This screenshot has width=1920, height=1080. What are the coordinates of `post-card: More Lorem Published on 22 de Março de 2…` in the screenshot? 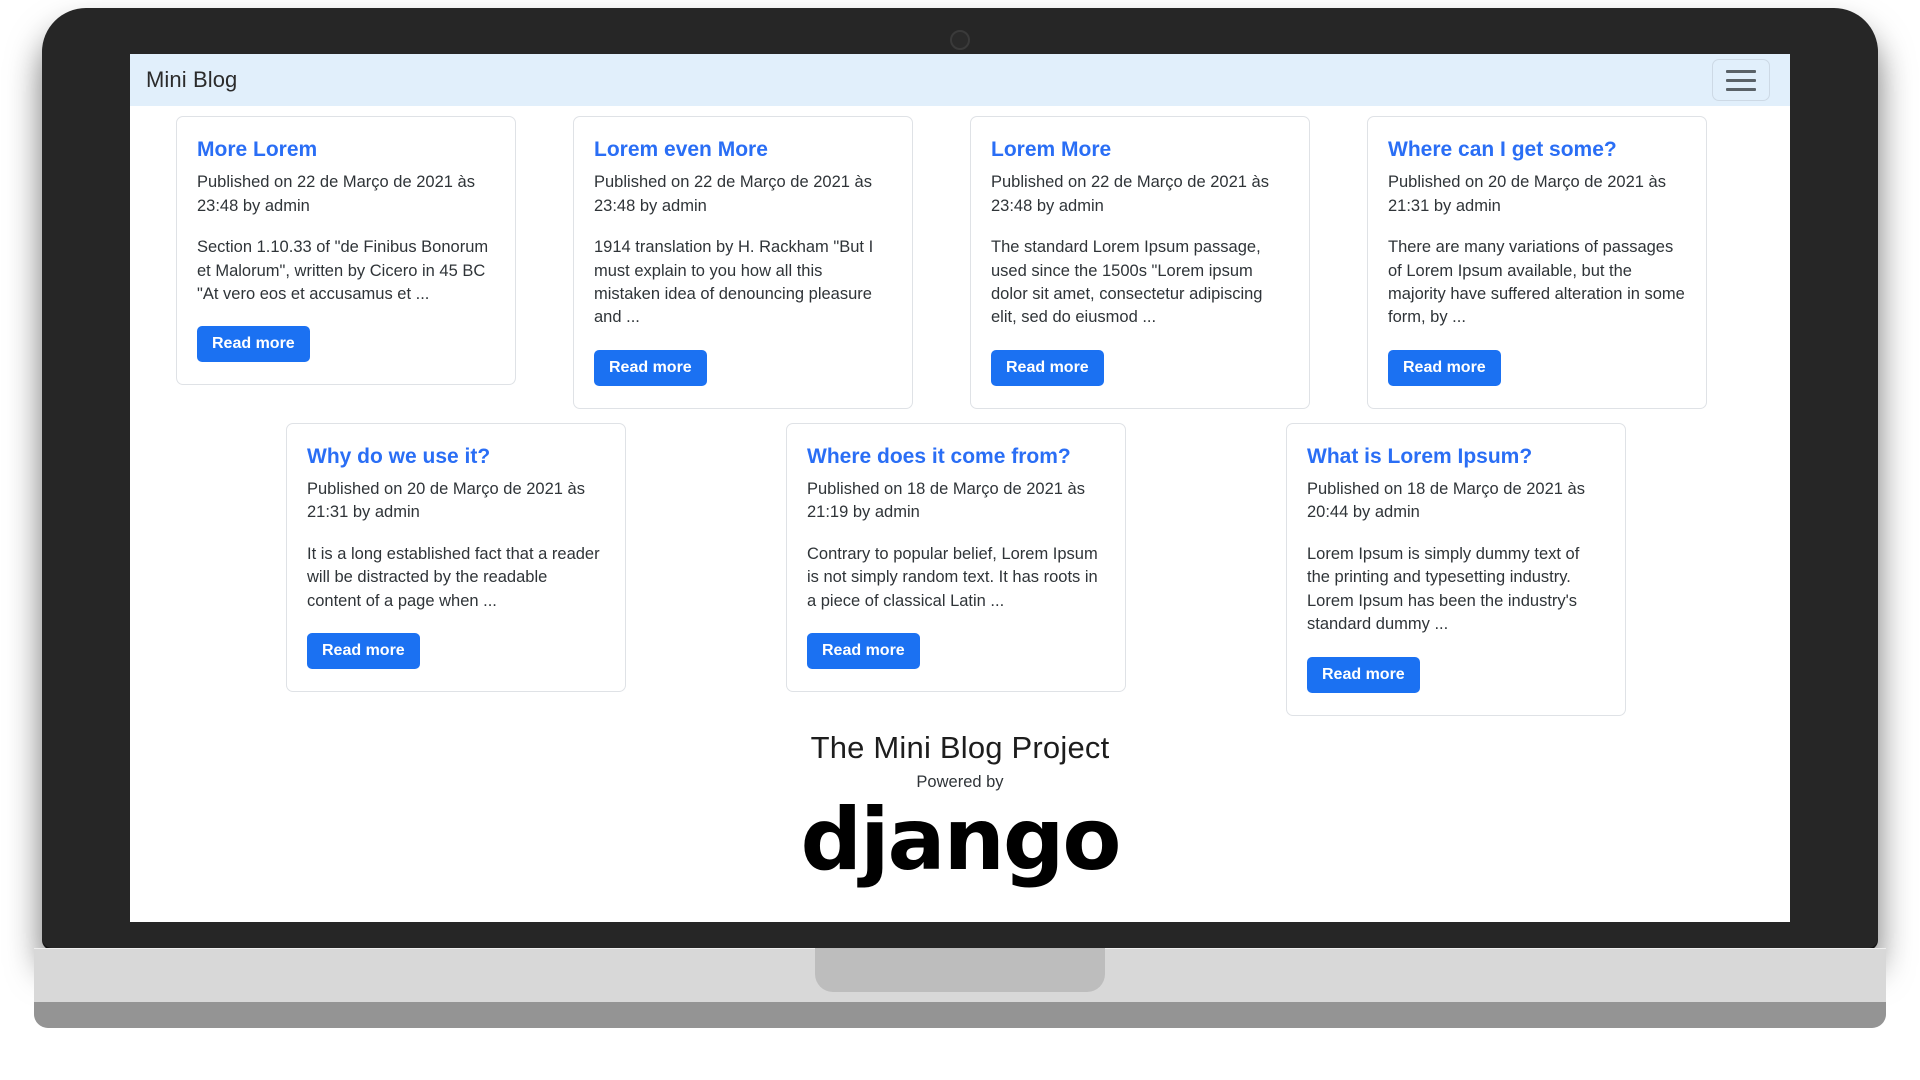 It's located at (346, 251).